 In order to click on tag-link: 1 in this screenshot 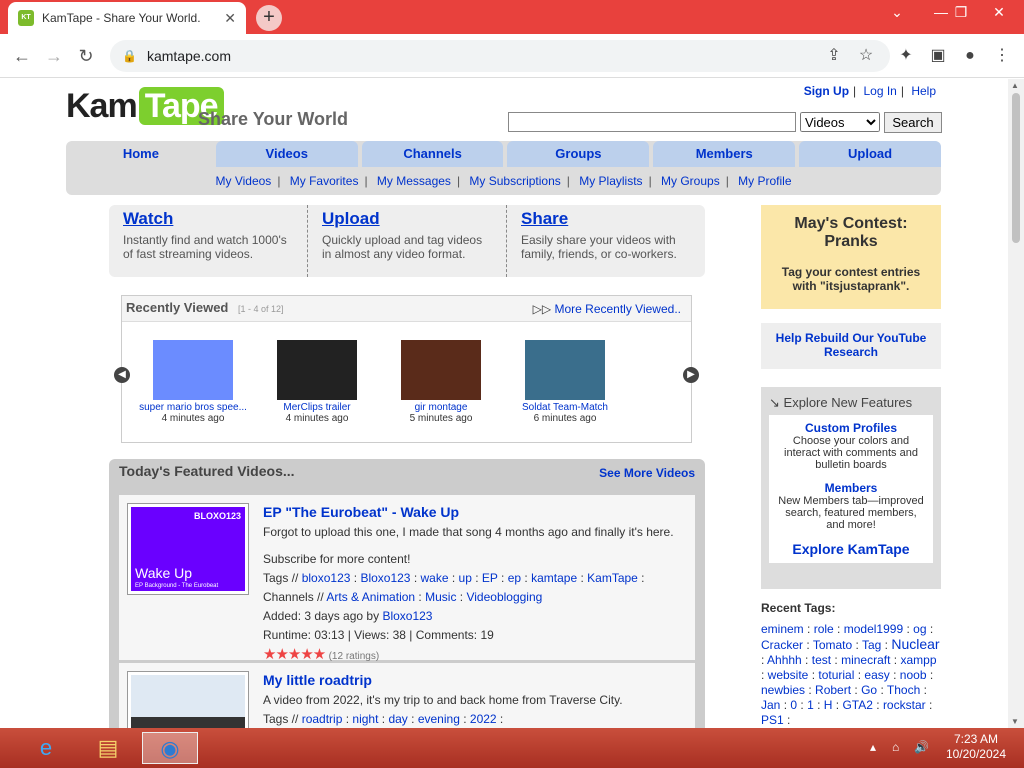, I will do `click(810, 705)`.